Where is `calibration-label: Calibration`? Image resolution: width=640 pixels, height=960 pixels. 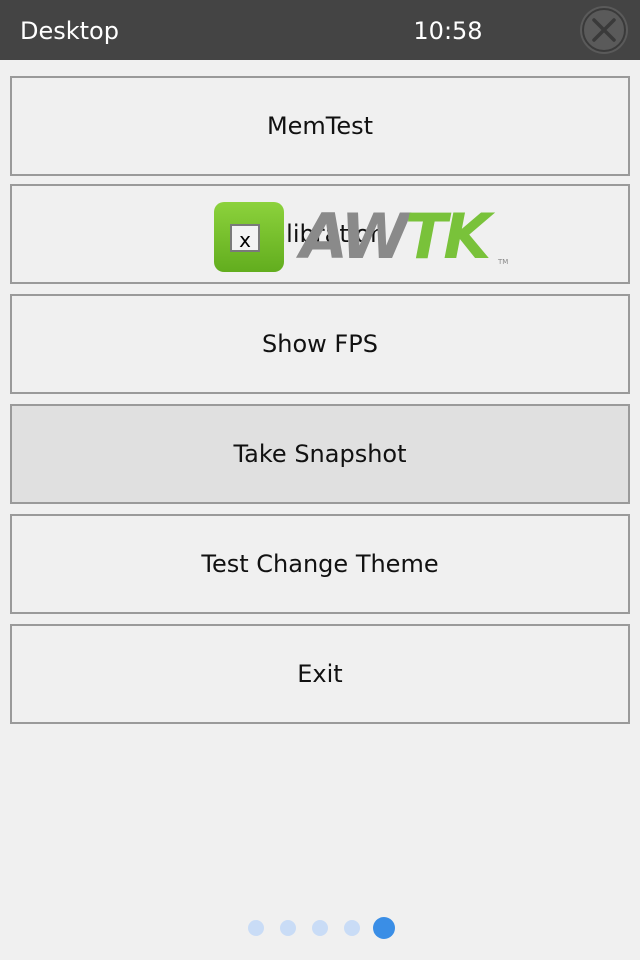 calibration-label: Calibration is located at coordinates (320, 234).